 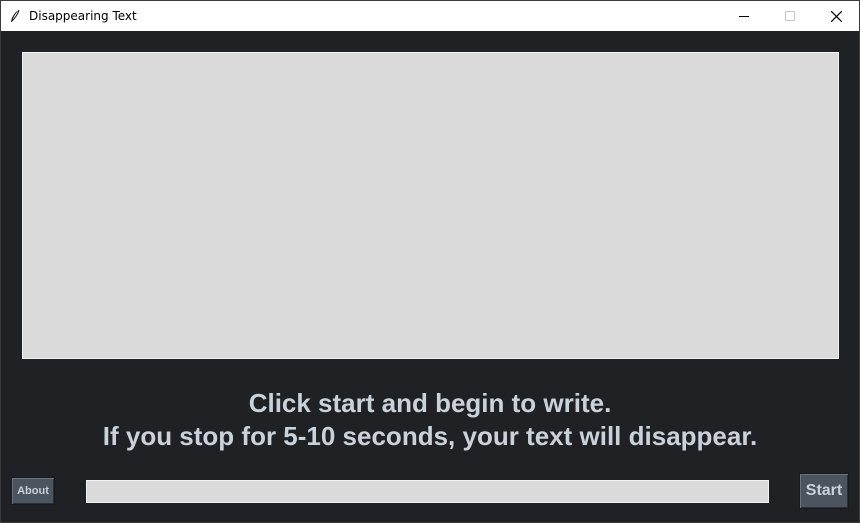 I want to click on maximize-button, so click(x=790, y=16).